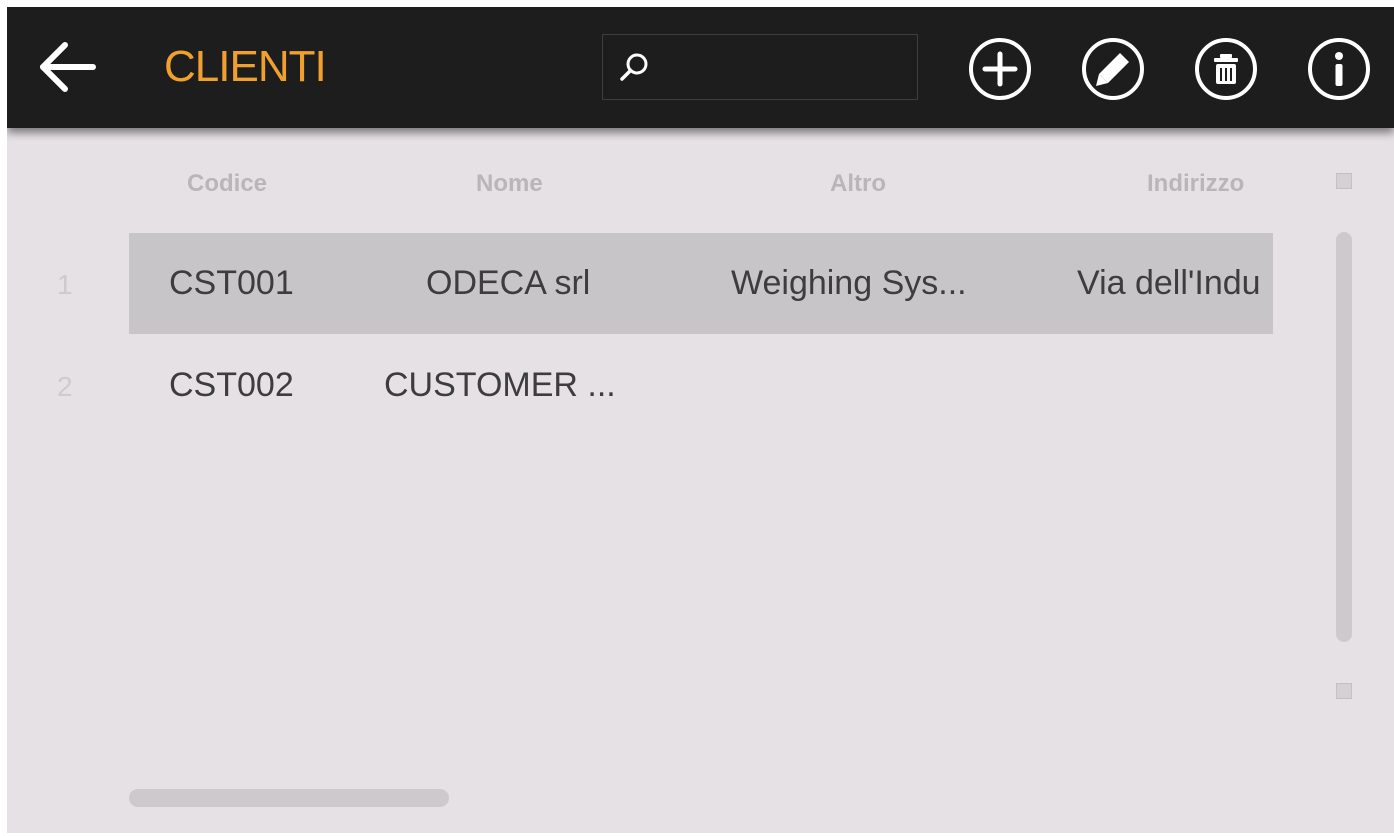 The height and width of the screenshot is (836, 1394). I want to click on delete-button, so click(1226, 69).